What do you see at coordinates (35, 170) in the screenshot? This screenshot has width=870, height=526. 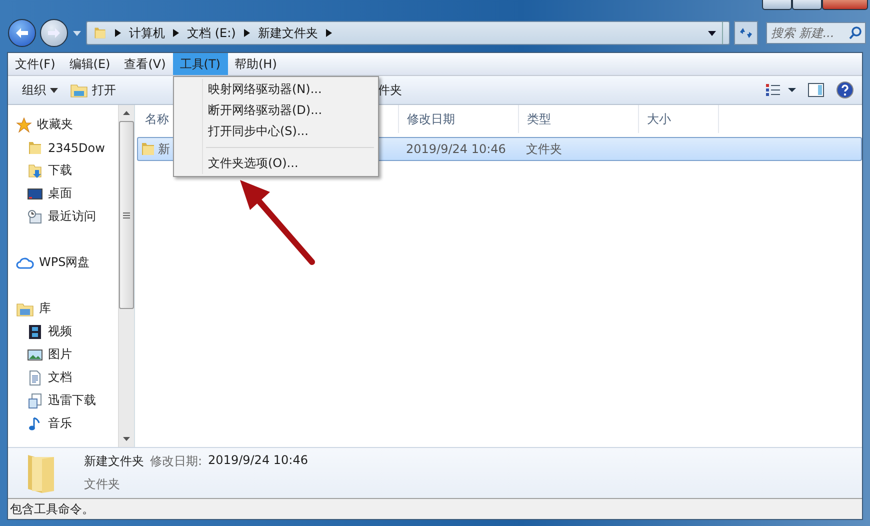 I see `download-folder-icon` at bounding box center [35, 170].